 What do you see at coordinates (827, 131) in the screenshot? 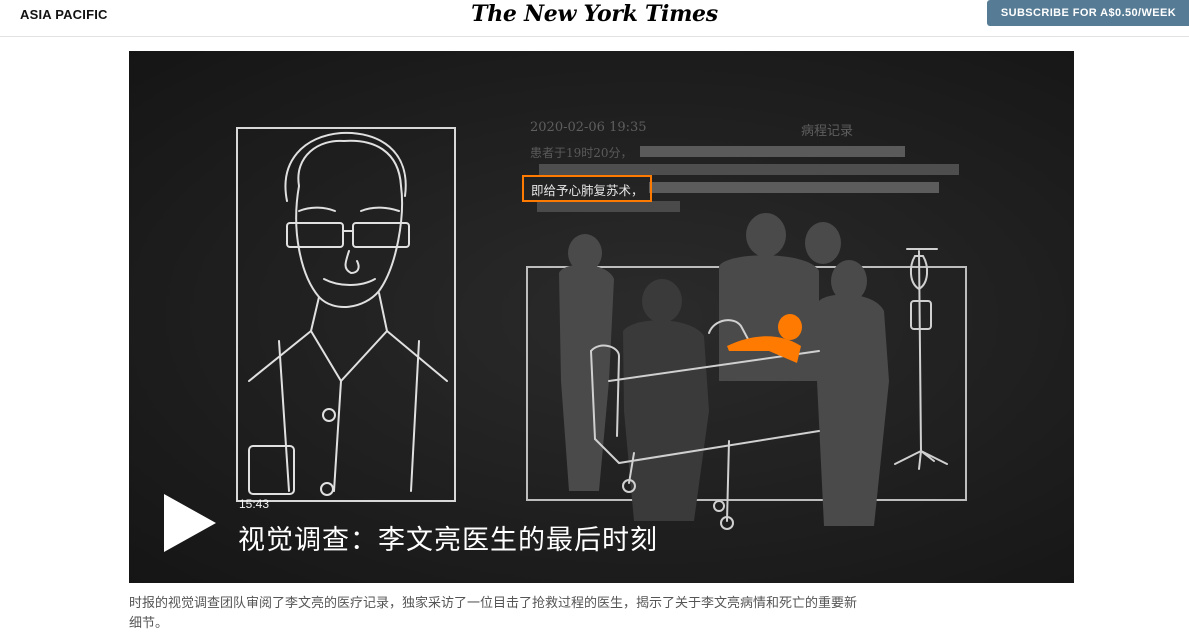
I see `record-heading: 病程记录` at bounding box center [827, 131].